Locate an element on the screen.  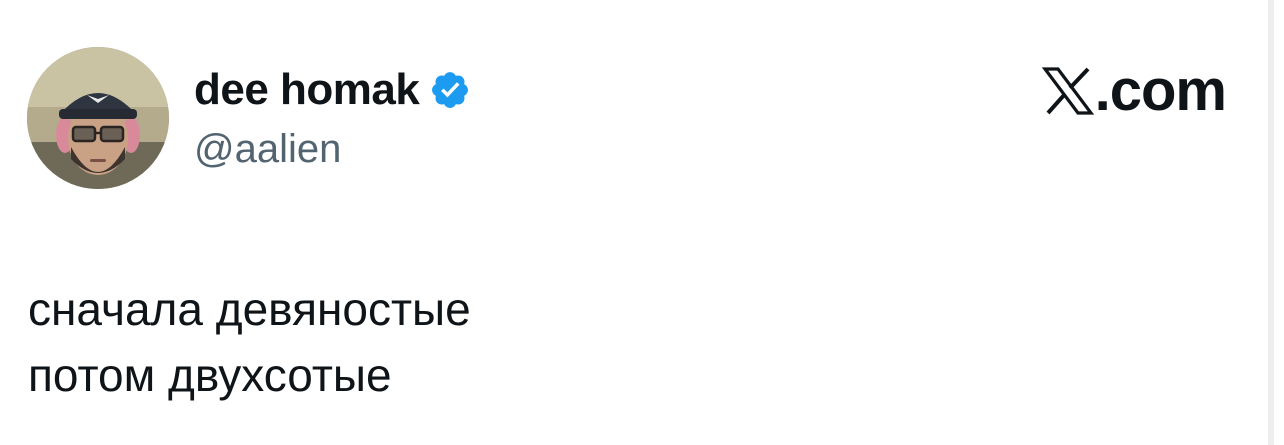
scrollbar is located at coordinates (1271, 222).